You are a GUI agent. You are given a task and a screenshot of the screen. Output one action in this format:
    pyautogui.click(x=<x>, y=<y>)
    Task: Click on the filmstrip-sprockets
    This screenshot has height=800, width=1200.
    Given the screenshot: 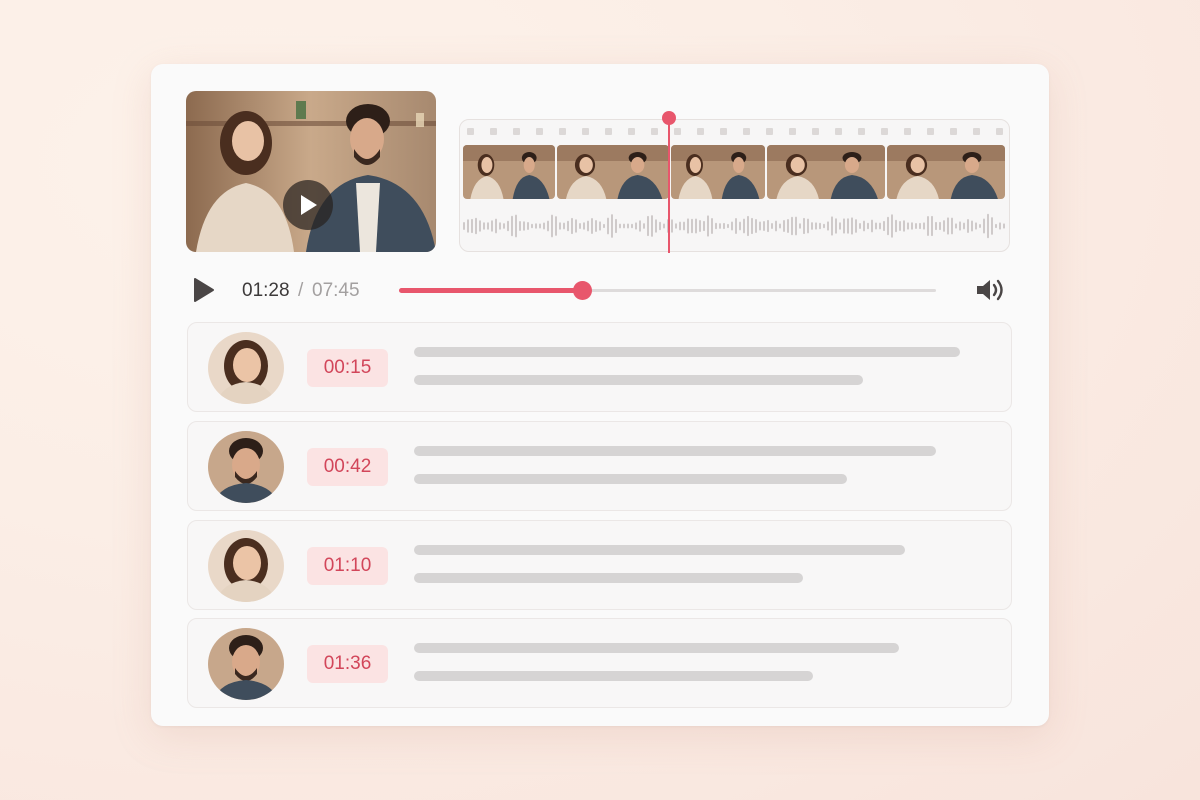 What is the action you would take?
    pyautogui.click(x=735, y=132)
    